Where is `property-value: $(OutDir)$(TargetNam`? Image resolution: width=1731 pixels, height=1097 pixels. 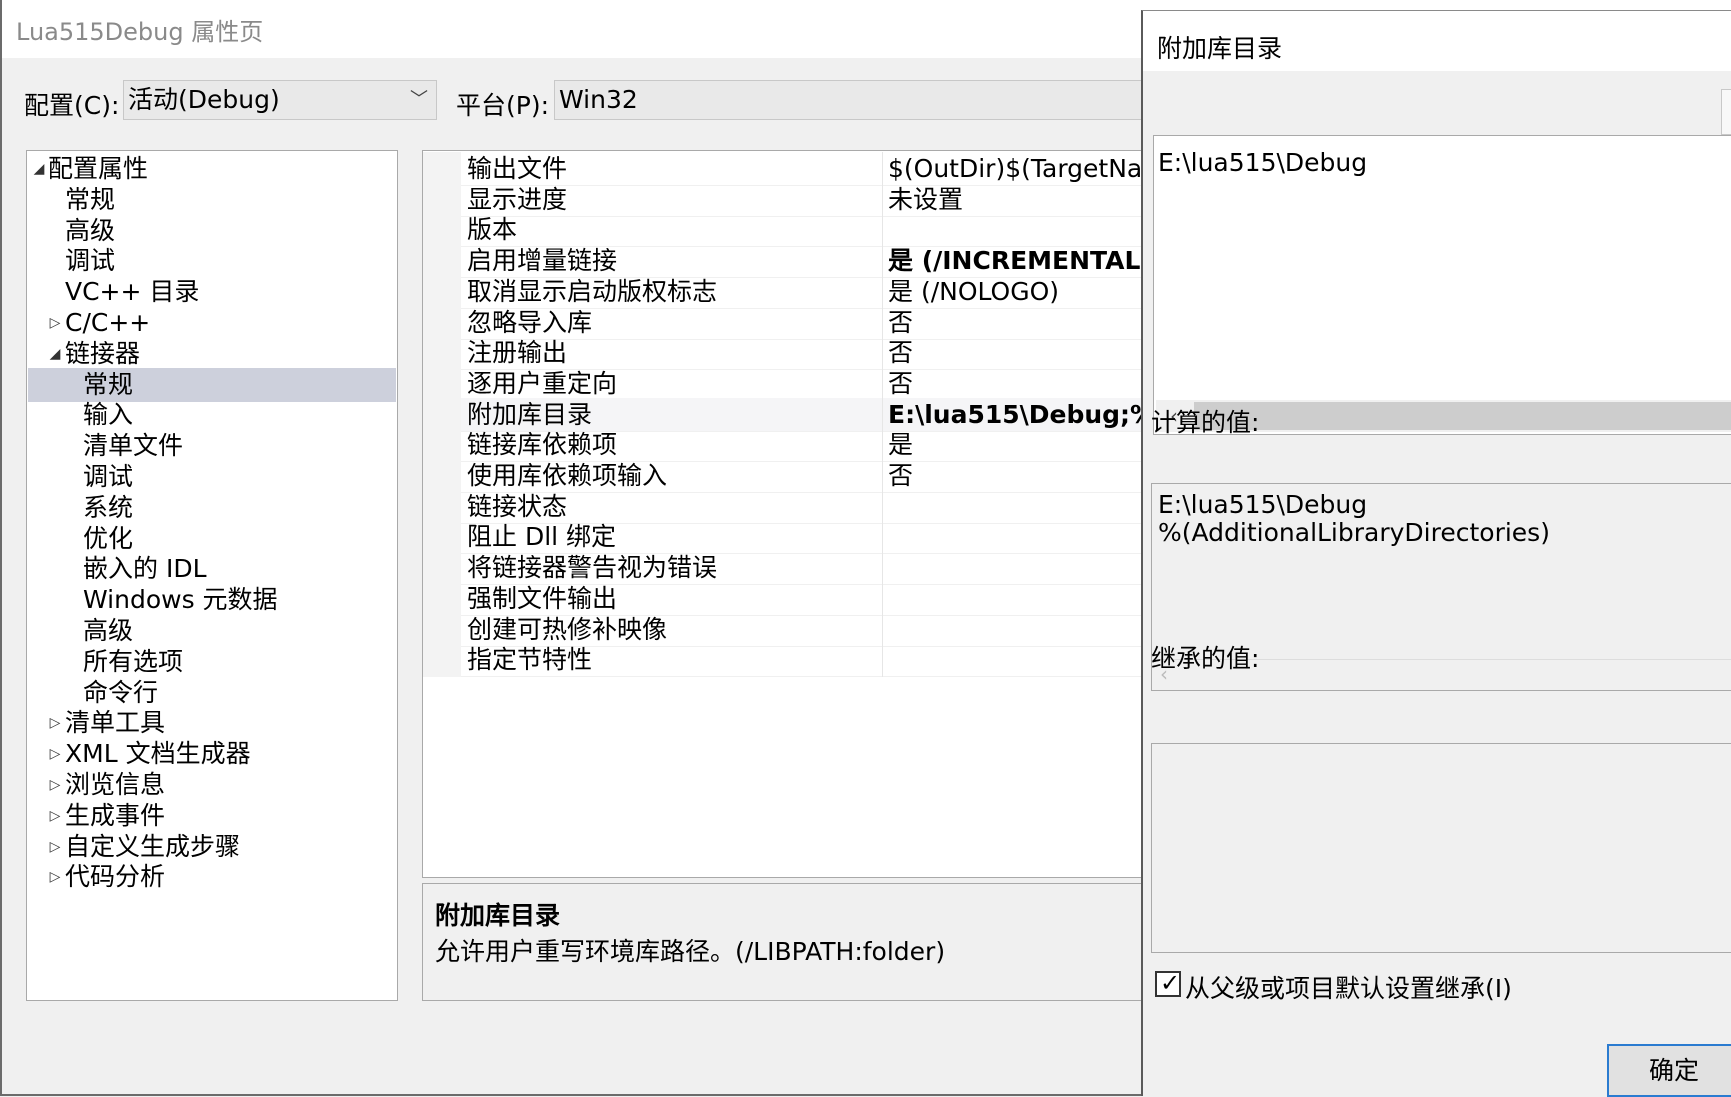 property-value: $(OutDir)$(TargetNam is located at coordinates (1027, 169).